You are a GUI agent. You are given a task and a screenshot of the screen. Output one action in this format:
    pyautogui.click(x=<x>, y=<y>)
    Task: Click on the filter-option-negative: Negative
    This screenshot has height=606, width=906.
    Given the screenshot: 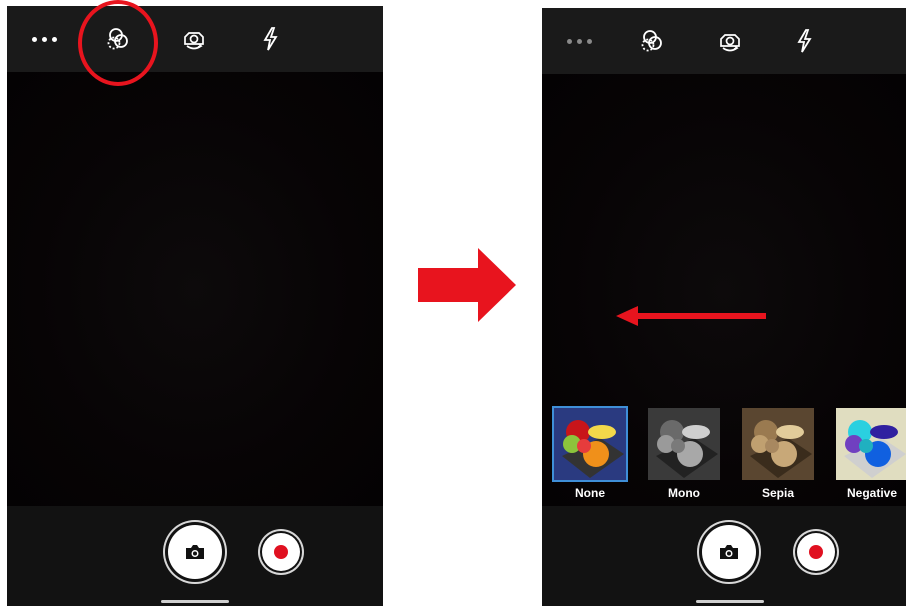 What is the action you would take?
    pyautogui.click(x=870, y=453)
    